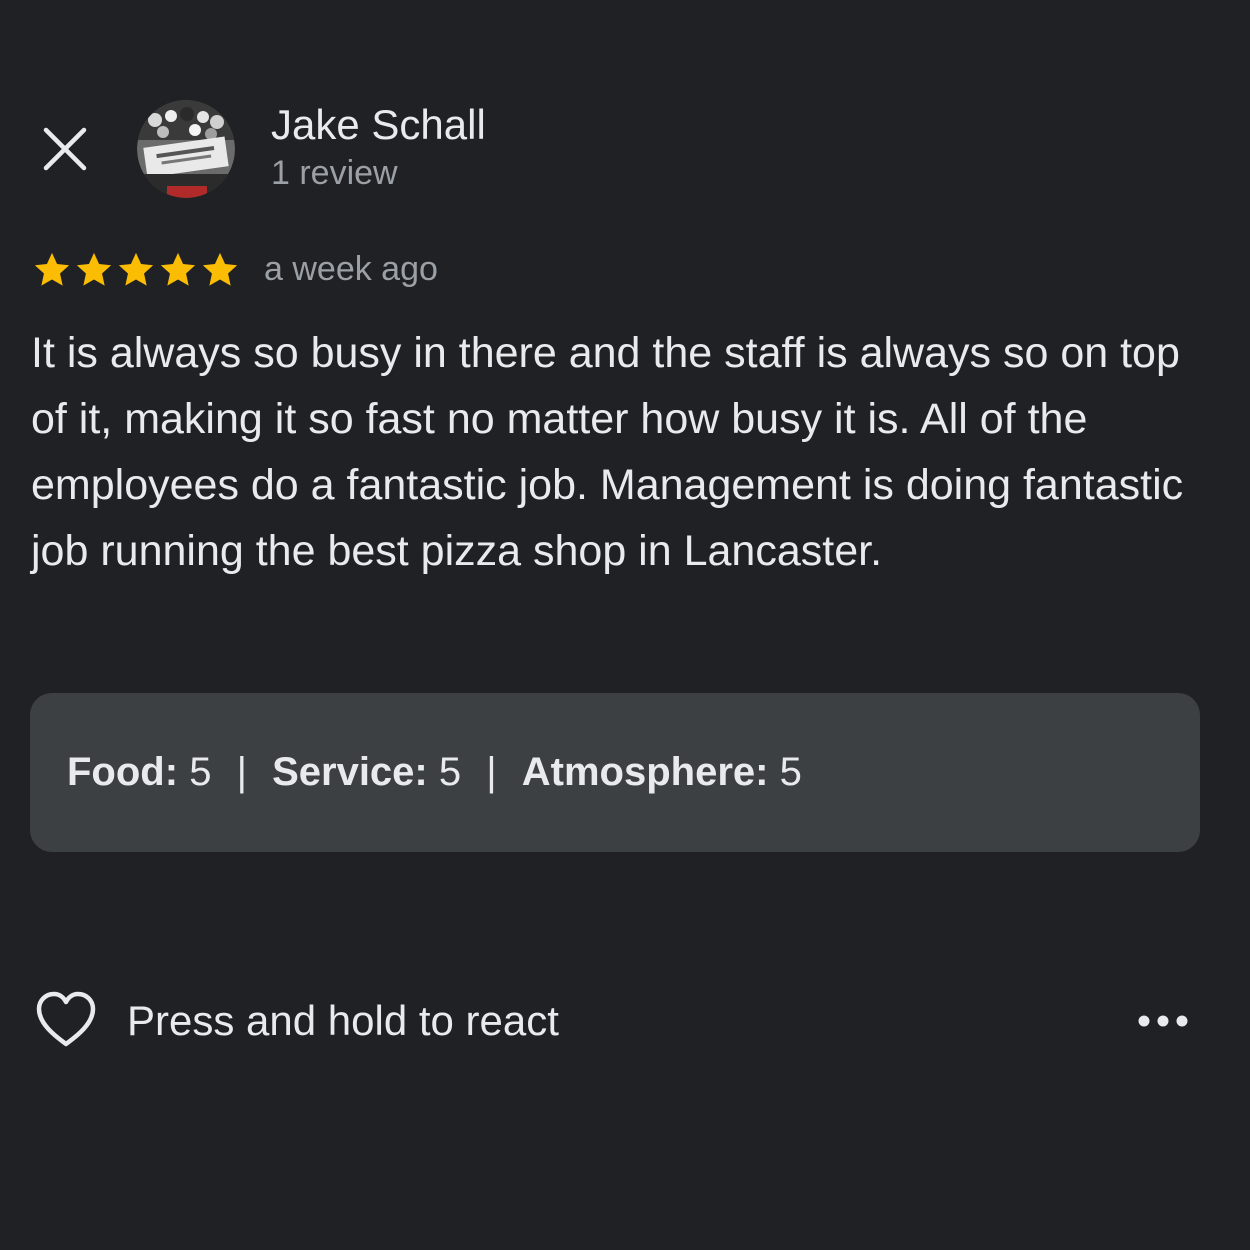 The image size is (1250, 1250). I want to click on service-rating-label: Service:, so click(350, 772).